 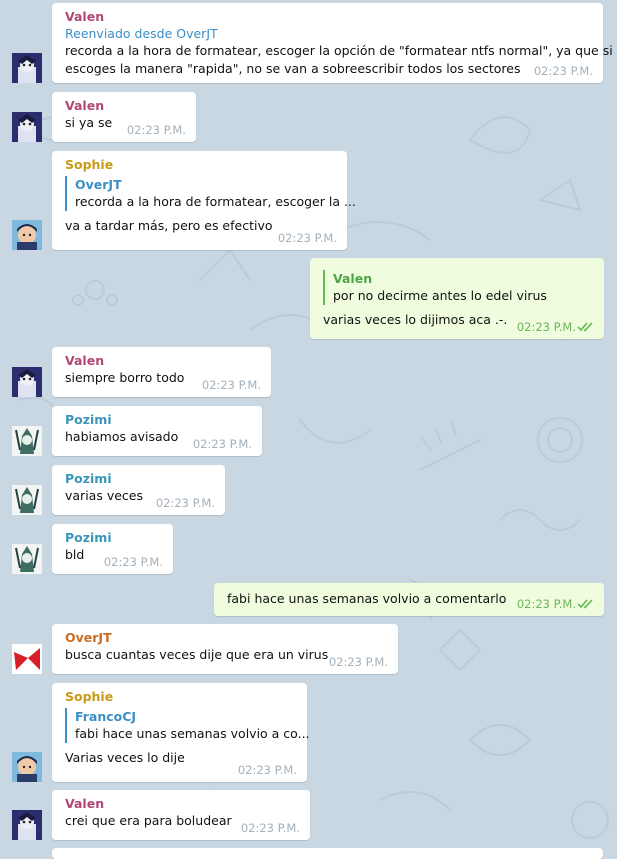 What do you see at coordinates (98, 184) in the screenshot?
I see `reply-author: OverJT` at bounding box center [98, 184].